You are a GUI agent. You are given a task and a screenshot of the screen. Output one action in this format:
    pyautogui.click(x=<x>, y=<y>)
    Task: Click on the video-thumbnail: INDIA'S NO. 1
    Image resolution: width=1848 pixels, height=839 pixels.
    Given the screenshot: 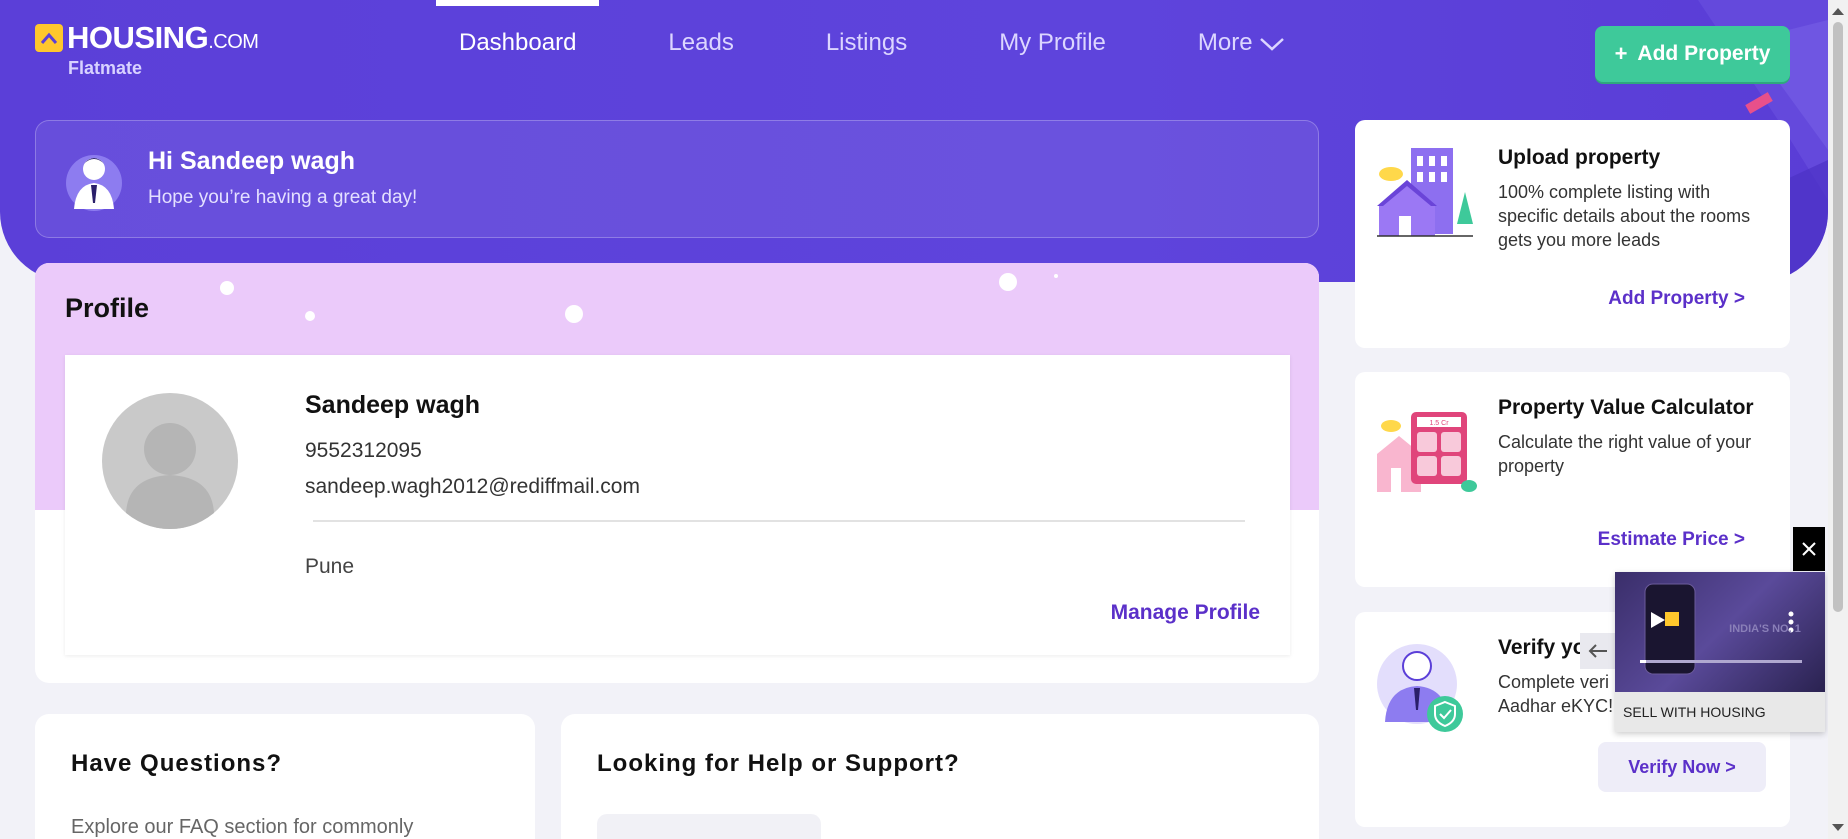 What is the action you would take?
    pyautogui.click(x=1721, y=629)
    